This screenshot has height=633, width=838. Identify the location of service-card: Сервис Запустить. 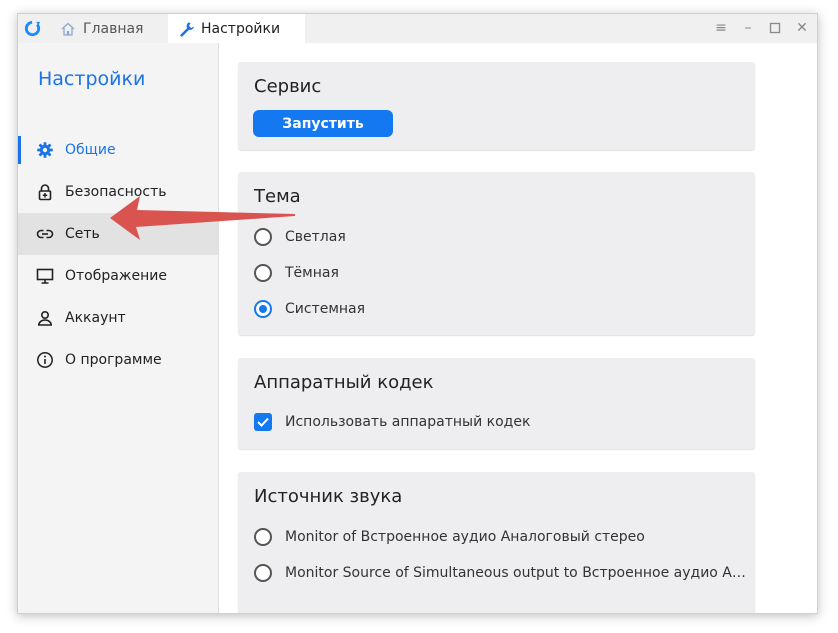
(496, 106).